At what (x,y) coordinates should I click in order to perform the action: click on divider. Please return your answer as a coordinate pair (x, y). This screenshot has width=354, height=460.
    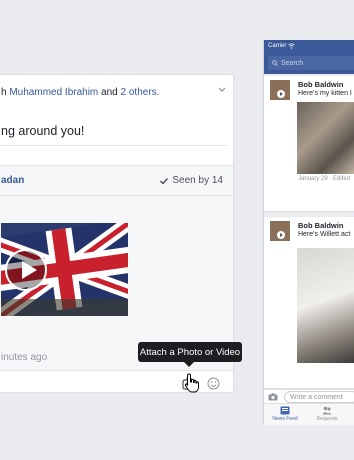
    Looking at the image, I should click on (114, 145).